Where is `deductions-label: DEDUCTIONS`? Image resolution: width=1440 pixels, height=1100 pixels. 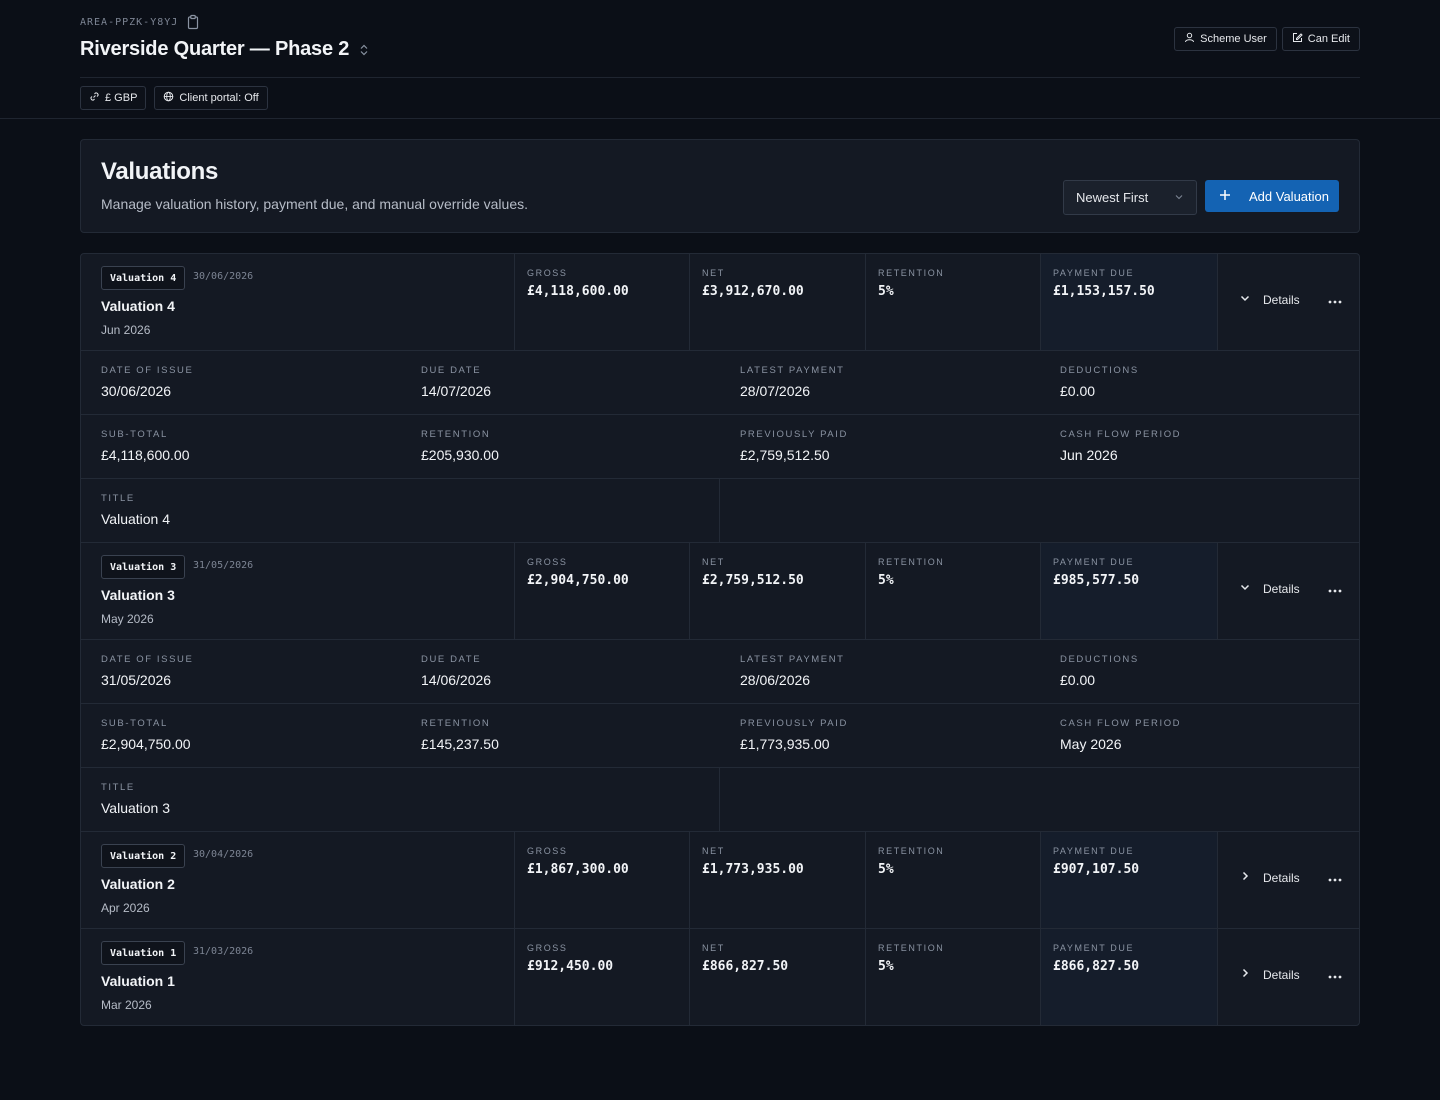
deductions-label: DEDUCTIONS is located at coordinates (1099, 659).